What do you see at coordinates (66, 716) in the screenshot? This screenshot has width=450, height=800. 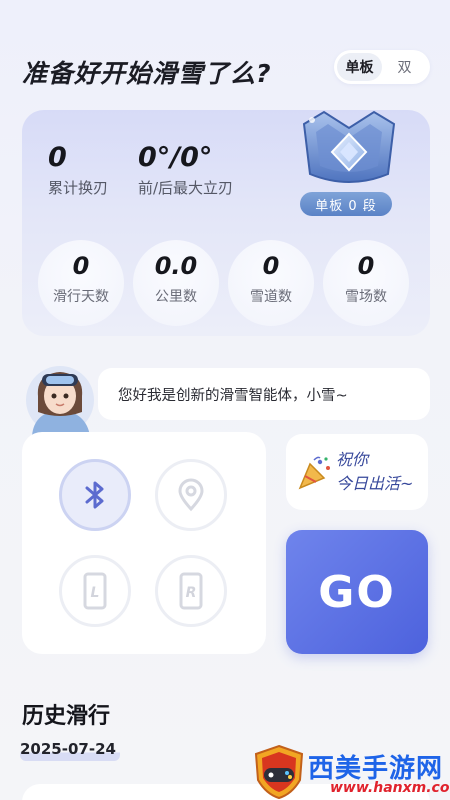 I see `history-title: 历史滑行` at bounding box center [66, 716].